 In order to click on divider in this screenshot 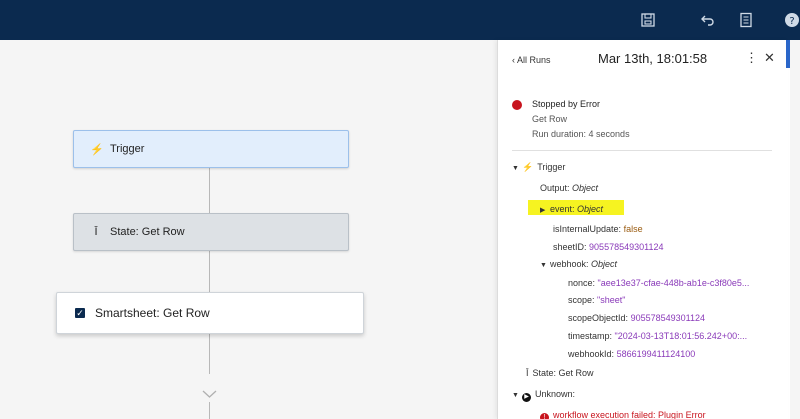, I will do `click(642, 150)`.